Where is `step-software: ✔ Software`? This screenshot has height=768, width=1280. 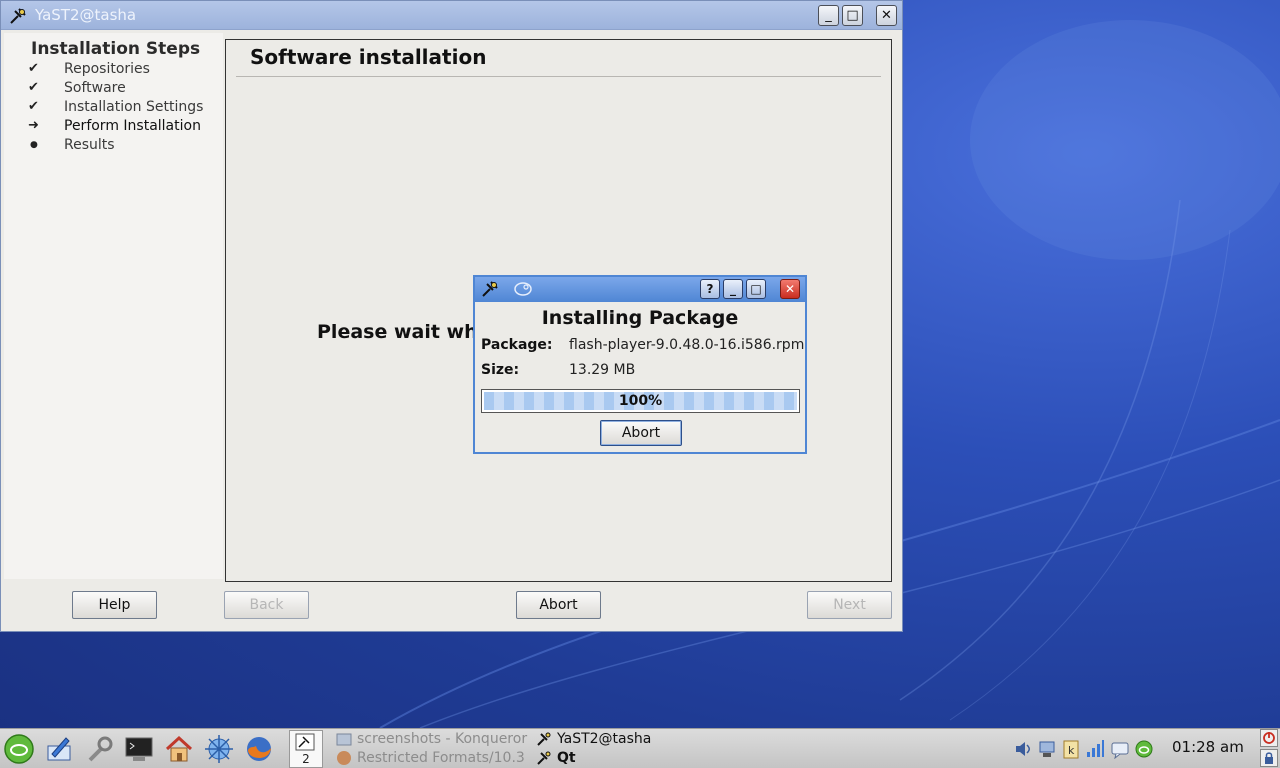 step-software: ✔ Software is located at coordinates (77, 87).